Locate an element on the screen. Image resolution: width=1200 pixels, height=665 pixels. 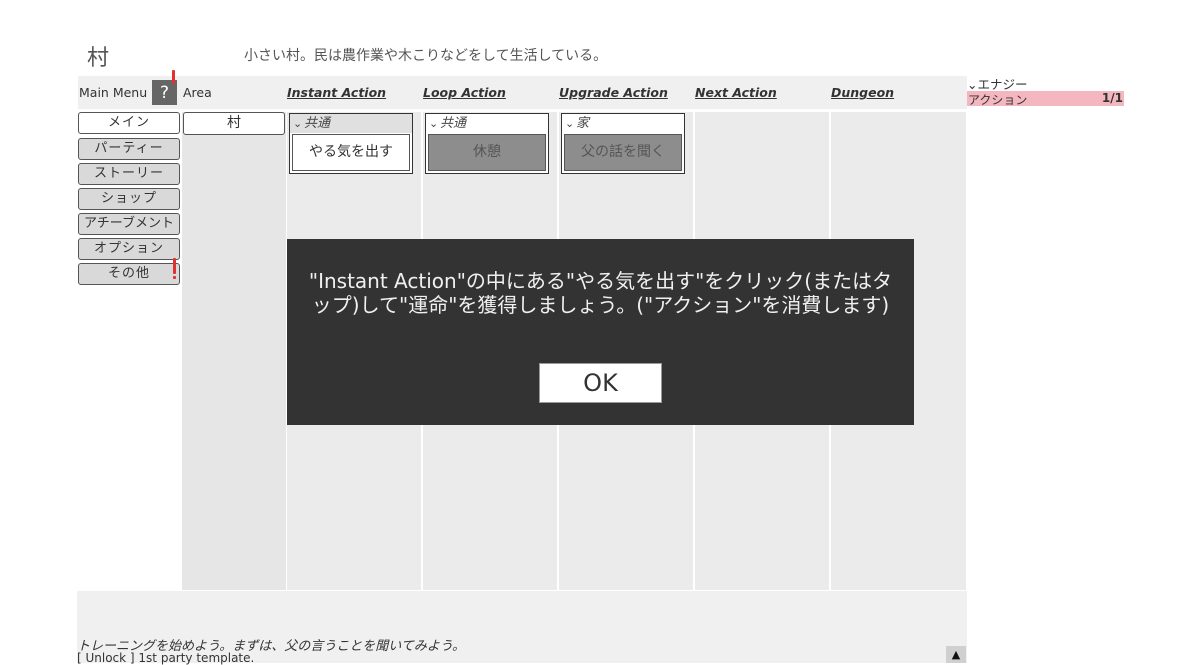
action-resource-name: アクション is located at coordinates (998, 100).